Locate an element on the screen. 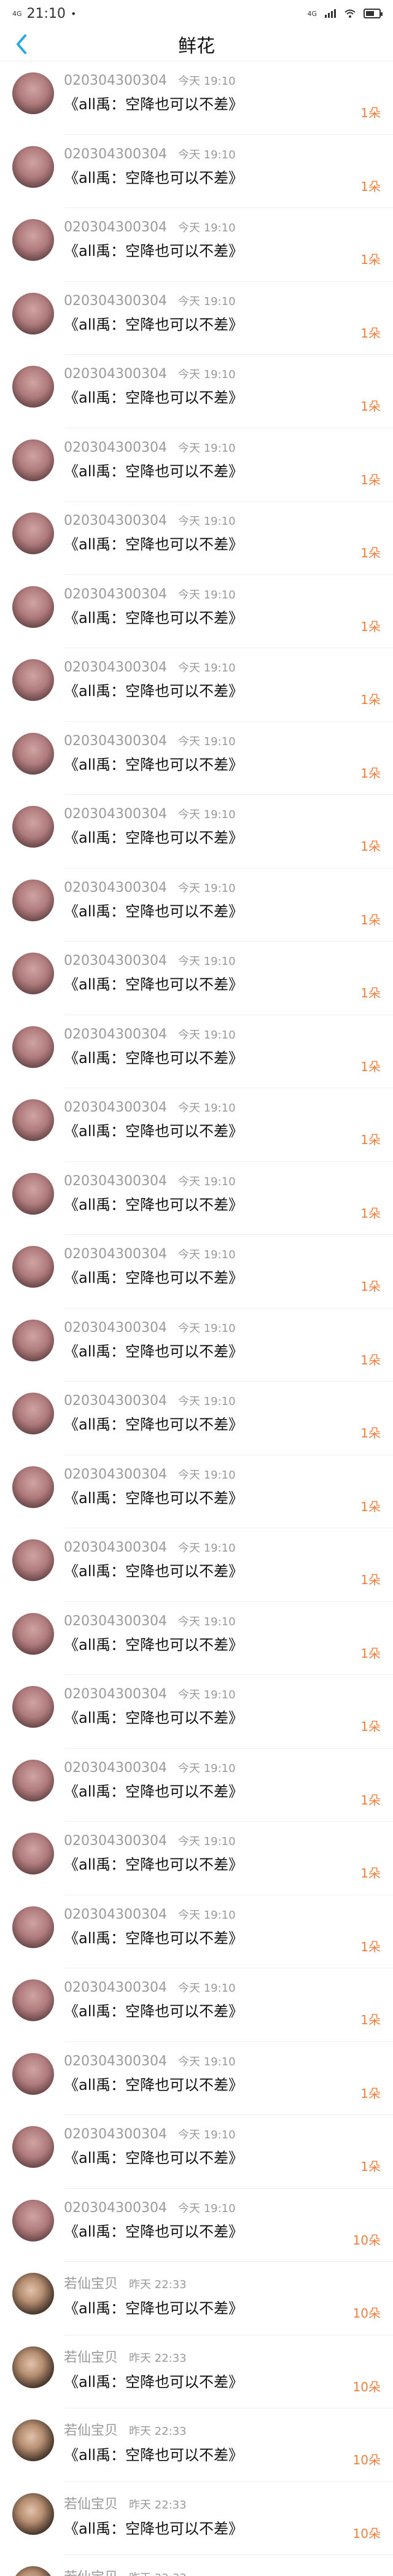 This screenshot has height=2576, width=393. back-button is located at coordinates (21, 44).